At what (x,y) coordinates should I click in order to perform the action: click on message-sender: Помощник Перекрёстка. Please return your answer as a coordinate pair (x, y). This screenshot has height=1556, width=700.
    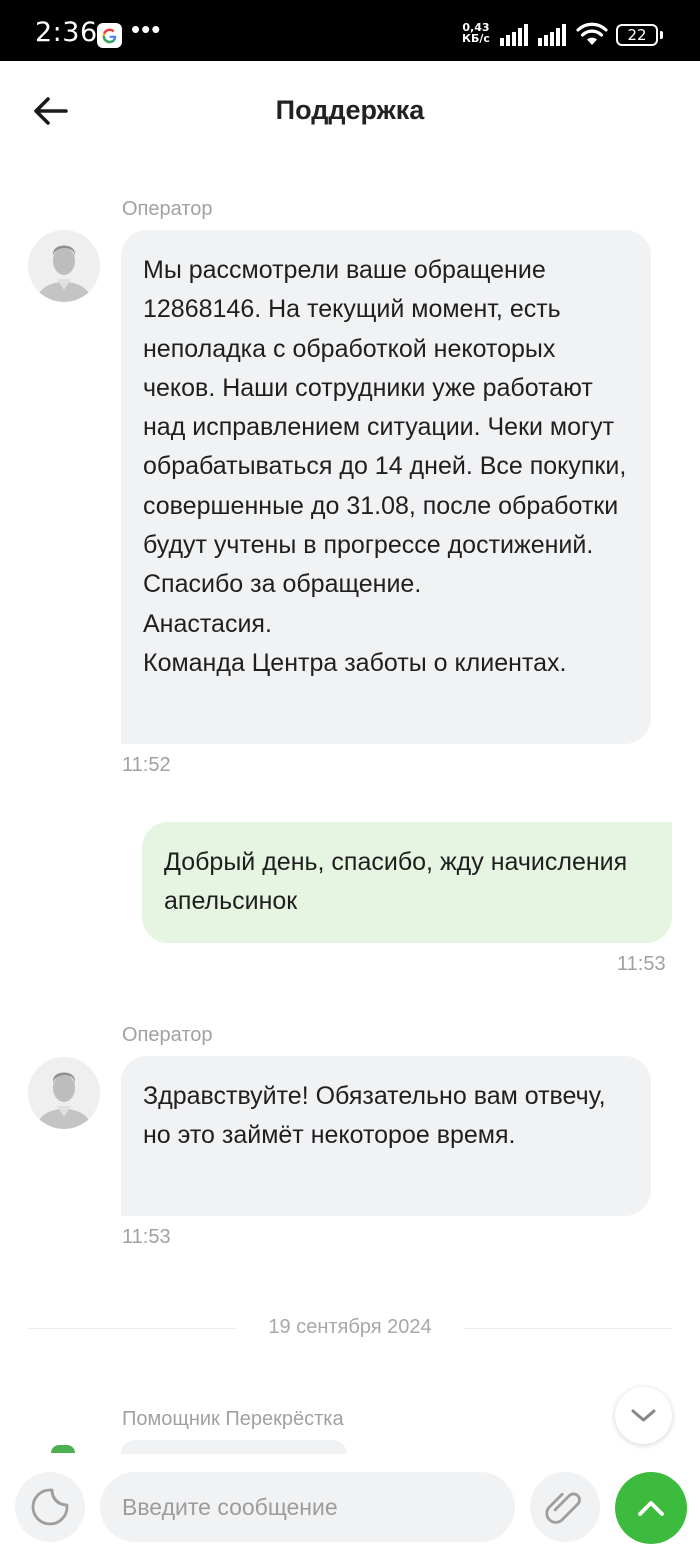
    Looking at the image, I should click on (233, 1419).